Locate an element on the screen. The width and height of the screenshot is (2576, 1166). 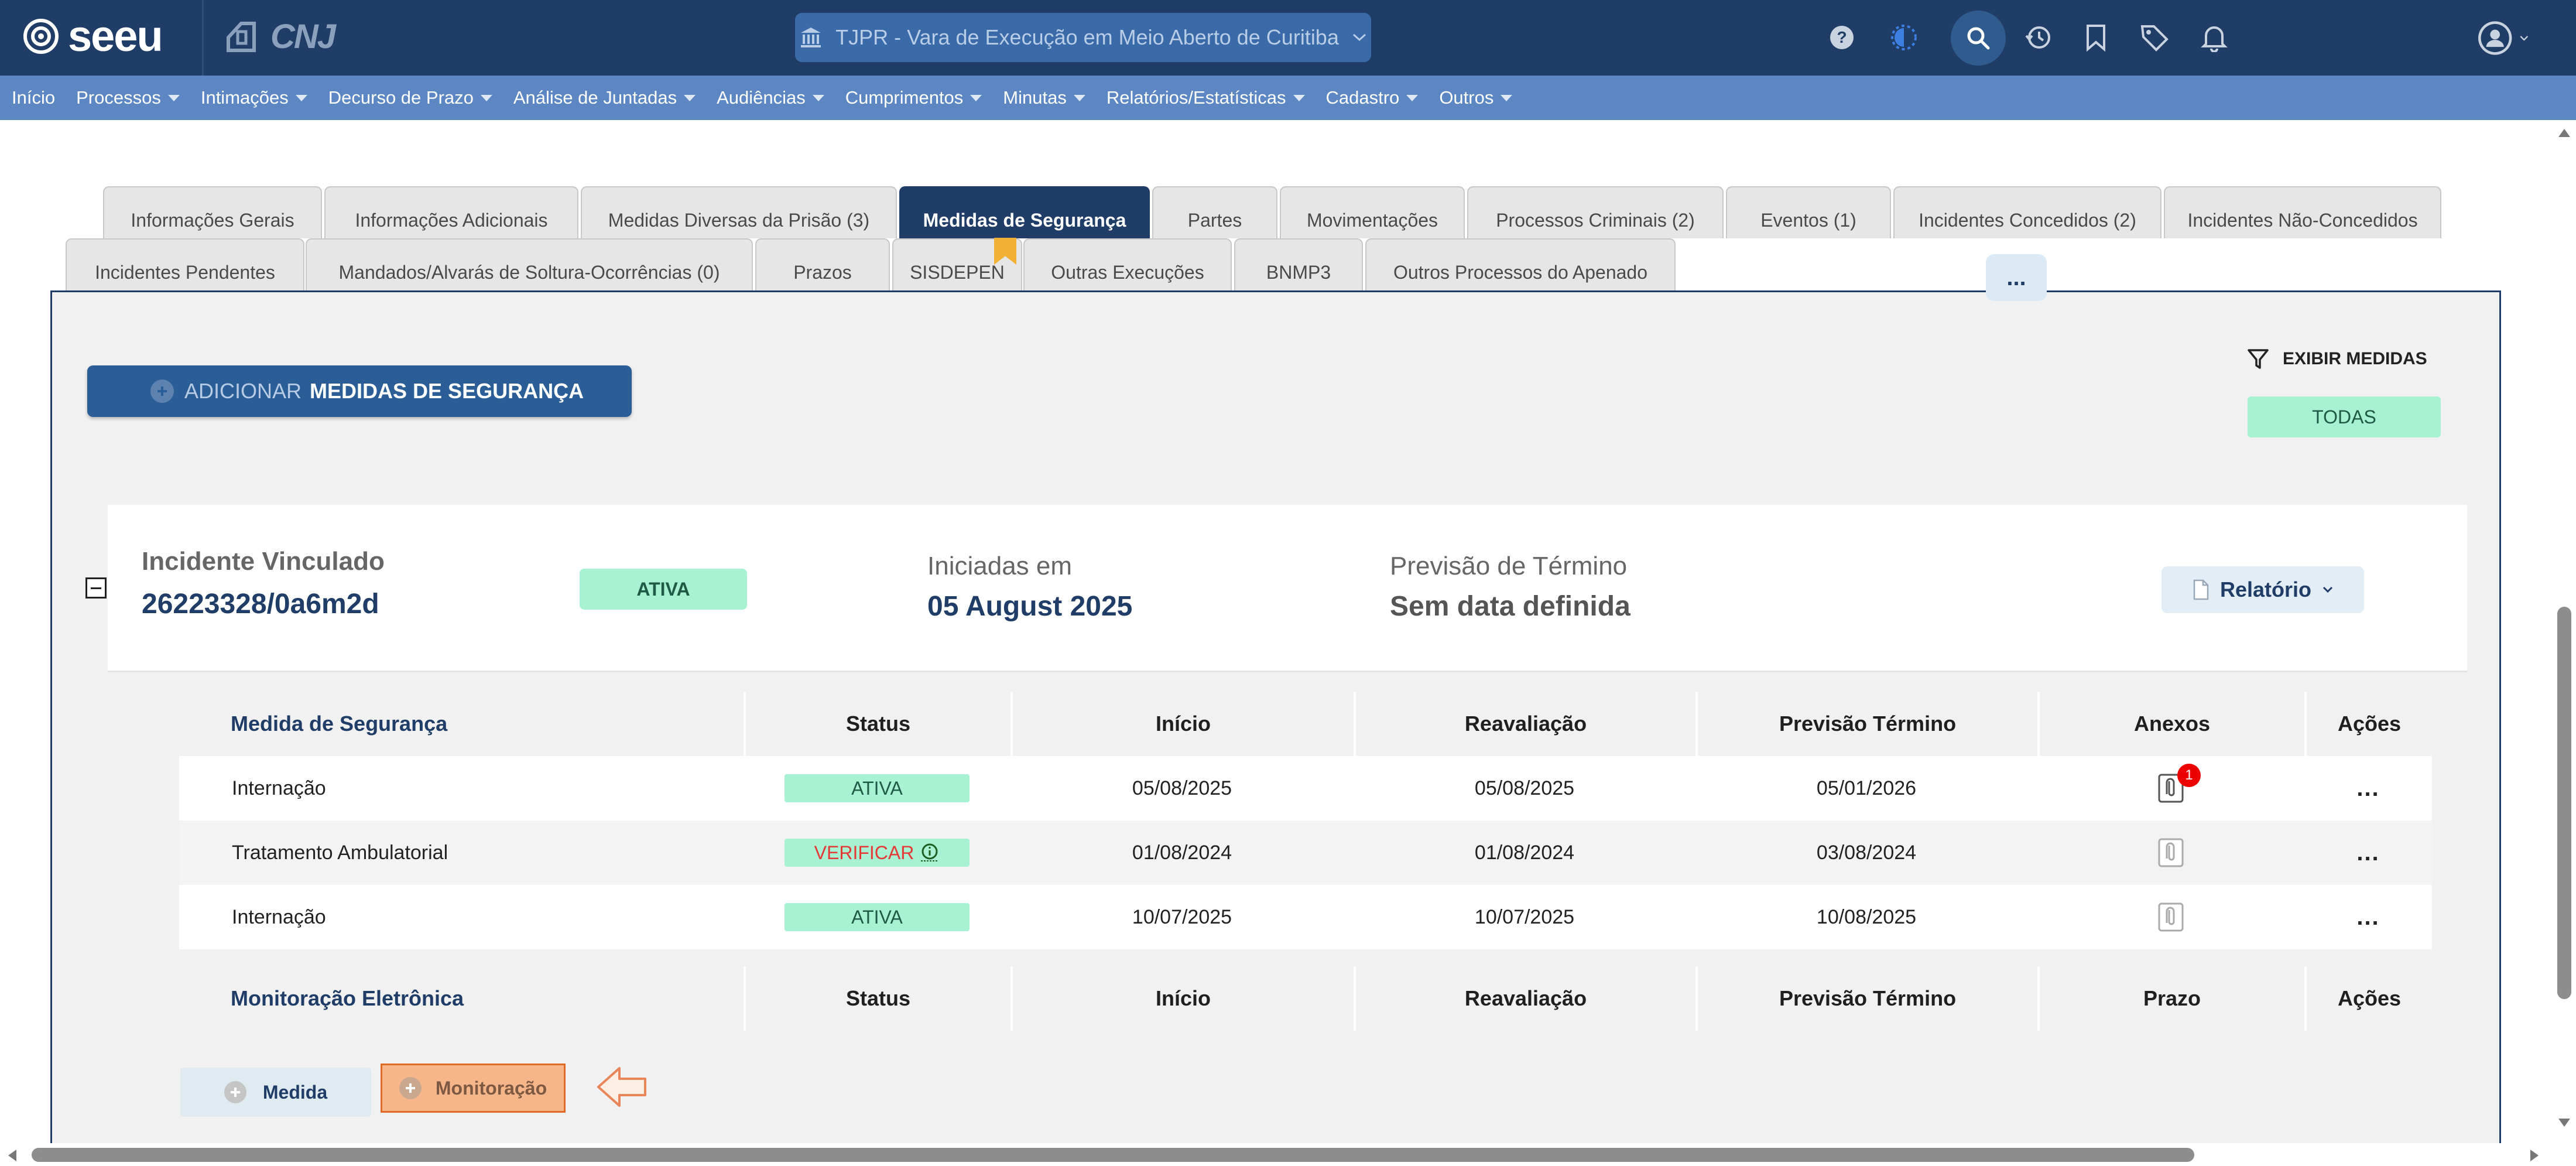
status-badge: VERIFICAR is located at coordinates (877, 853).